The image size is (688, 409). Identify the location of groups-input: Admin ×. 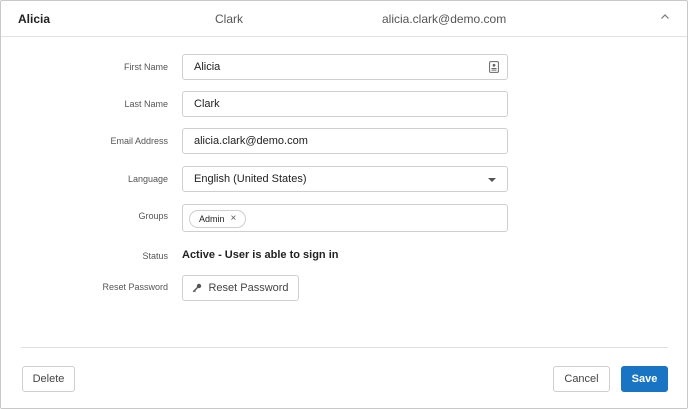
(345, 218).